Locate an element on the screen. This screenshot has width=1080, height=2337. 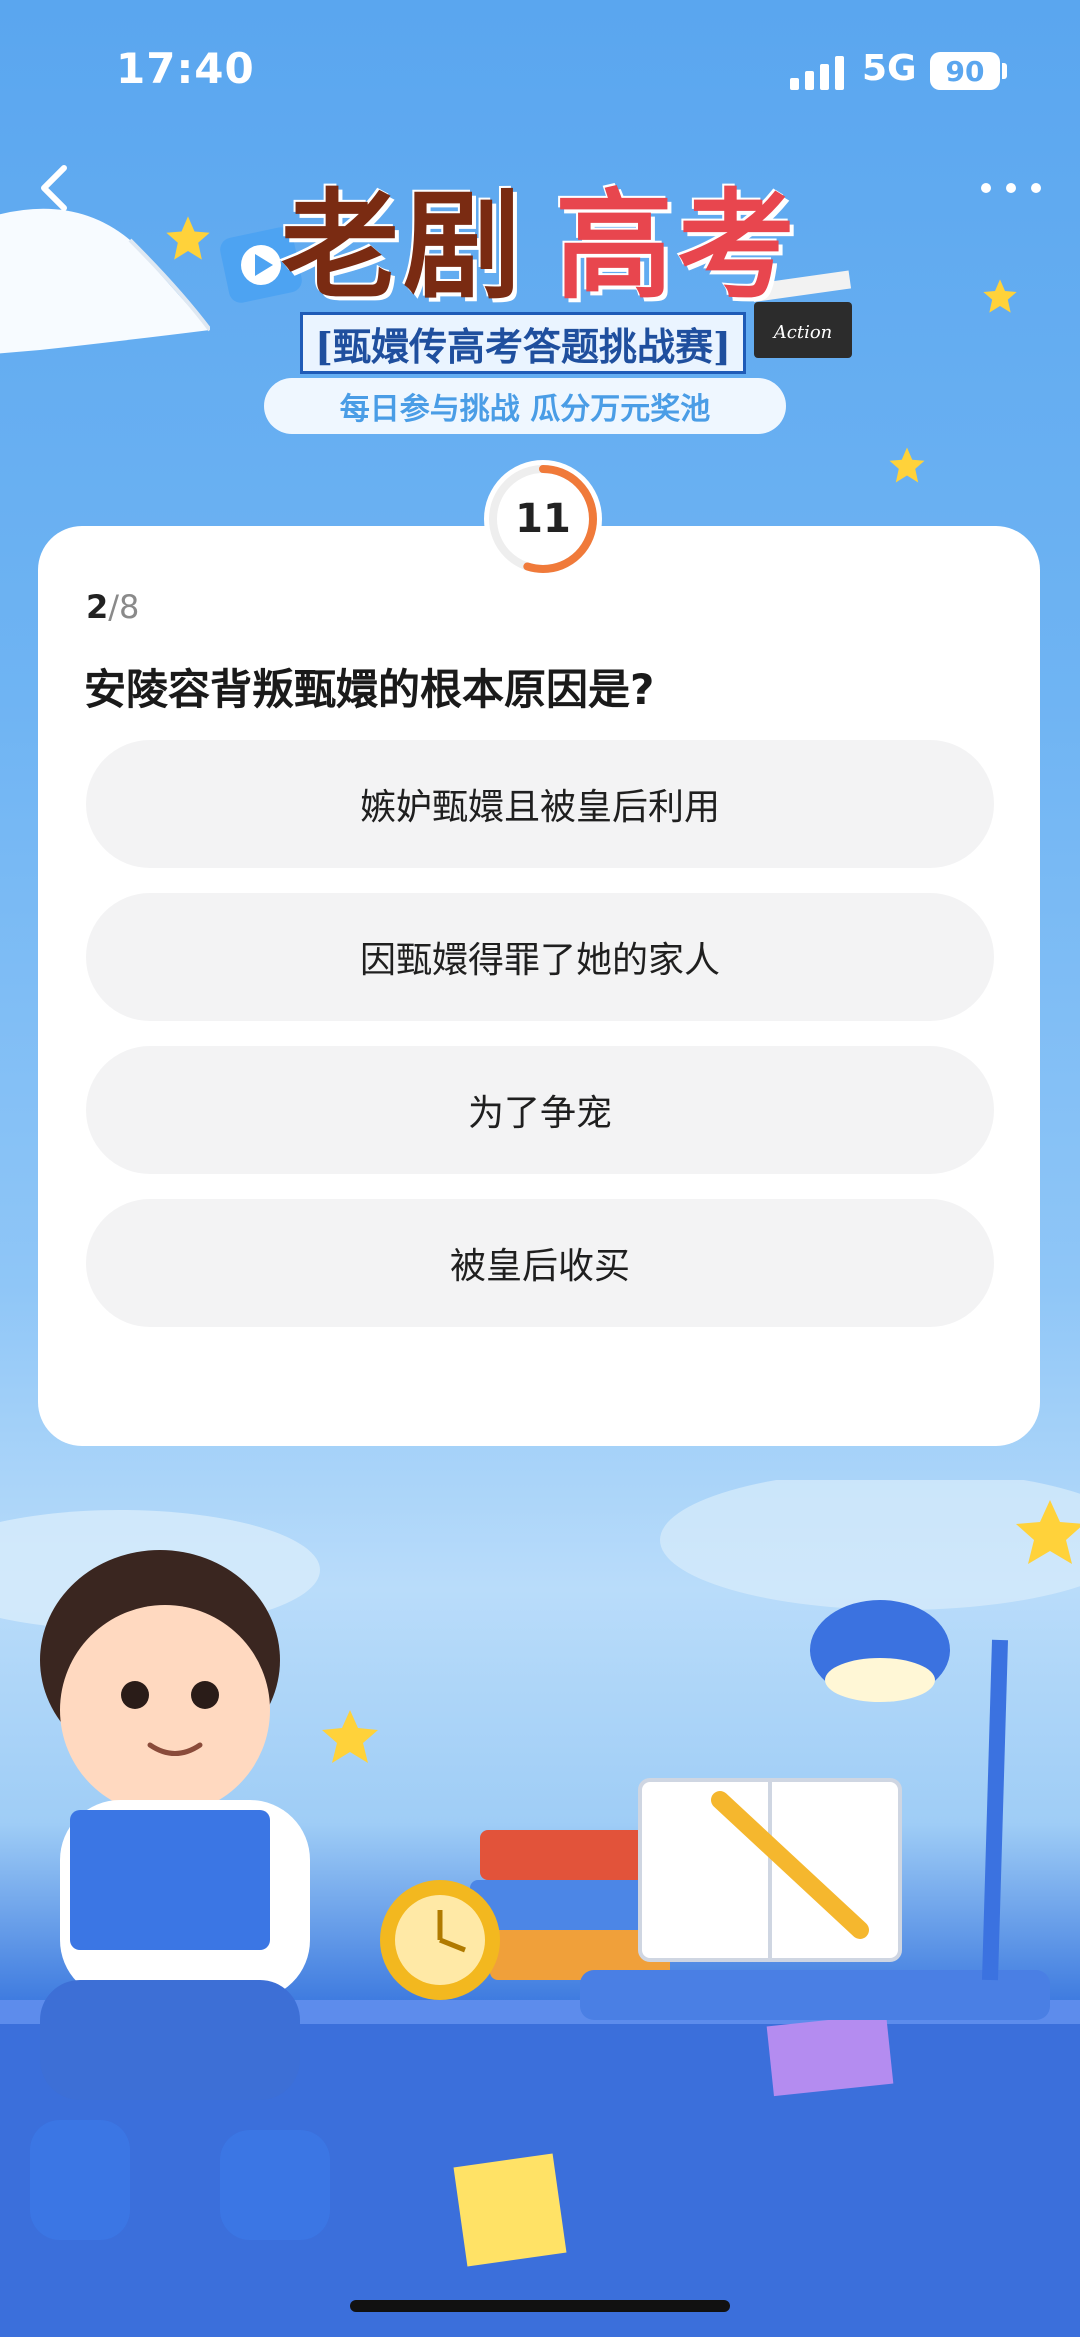
battery-tip is located at coordinates (1004, 71).